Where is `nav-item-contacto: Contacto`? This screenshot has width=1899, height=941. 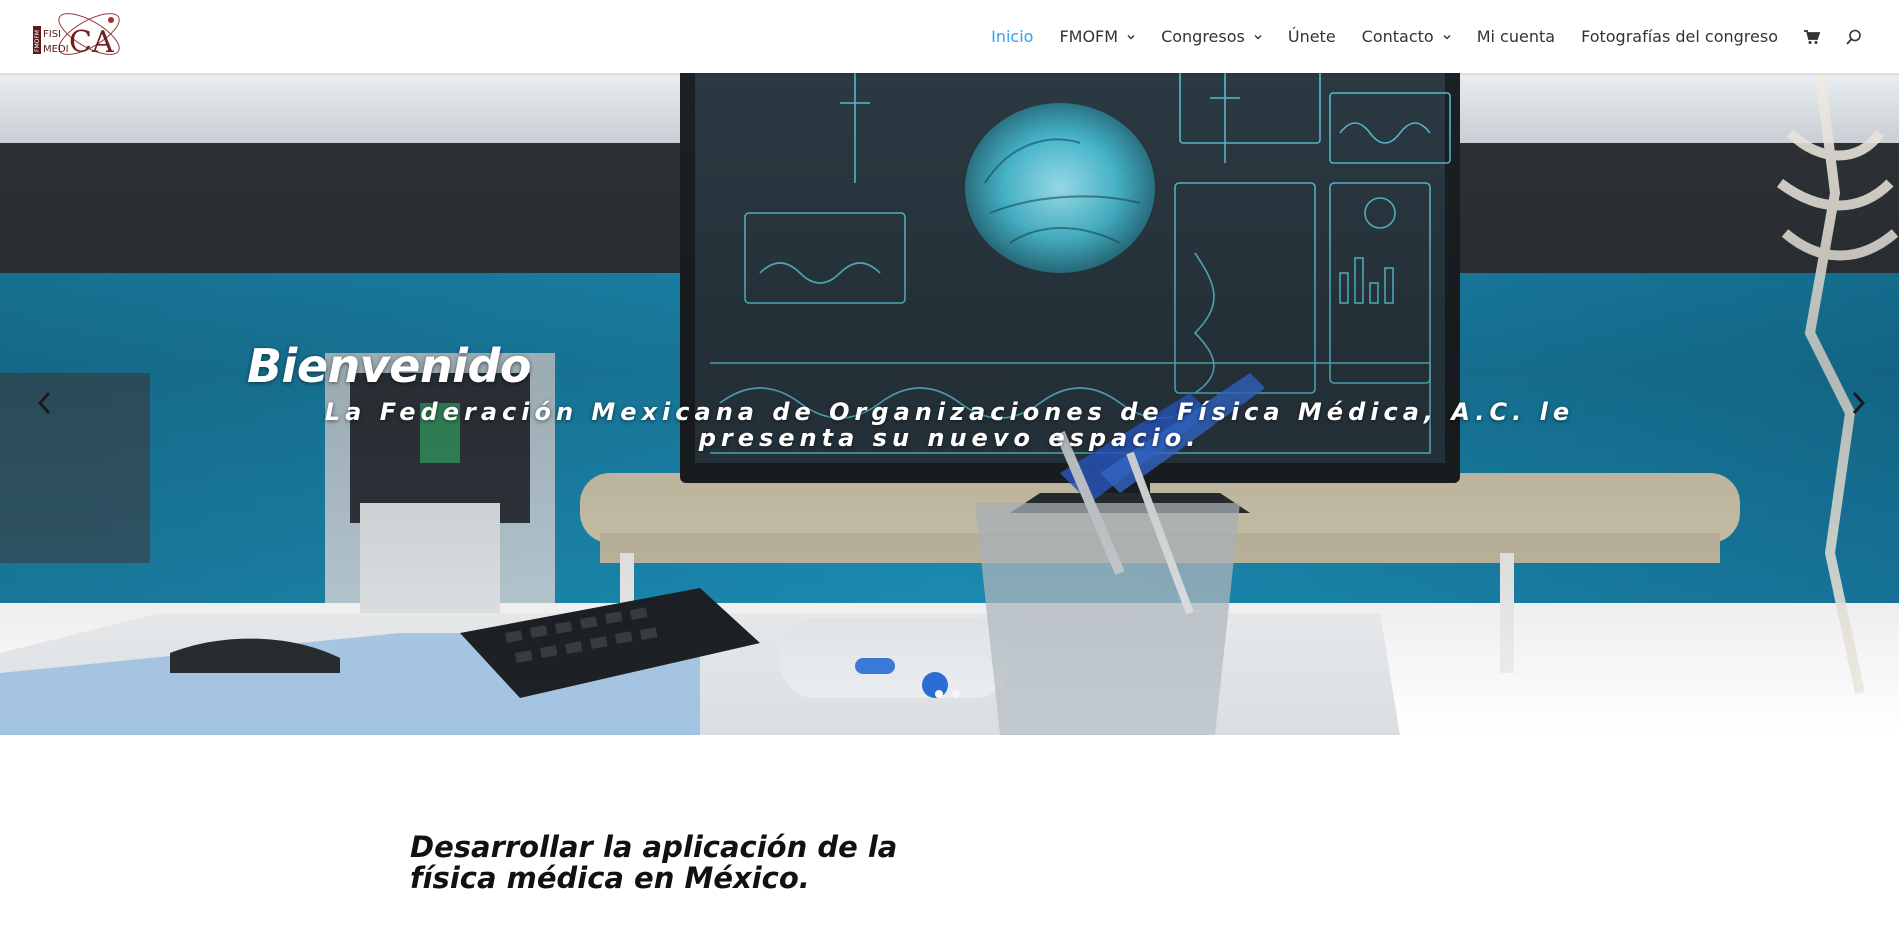
nav-item-contacto: Contacto is located at coordinates (1406, 36).